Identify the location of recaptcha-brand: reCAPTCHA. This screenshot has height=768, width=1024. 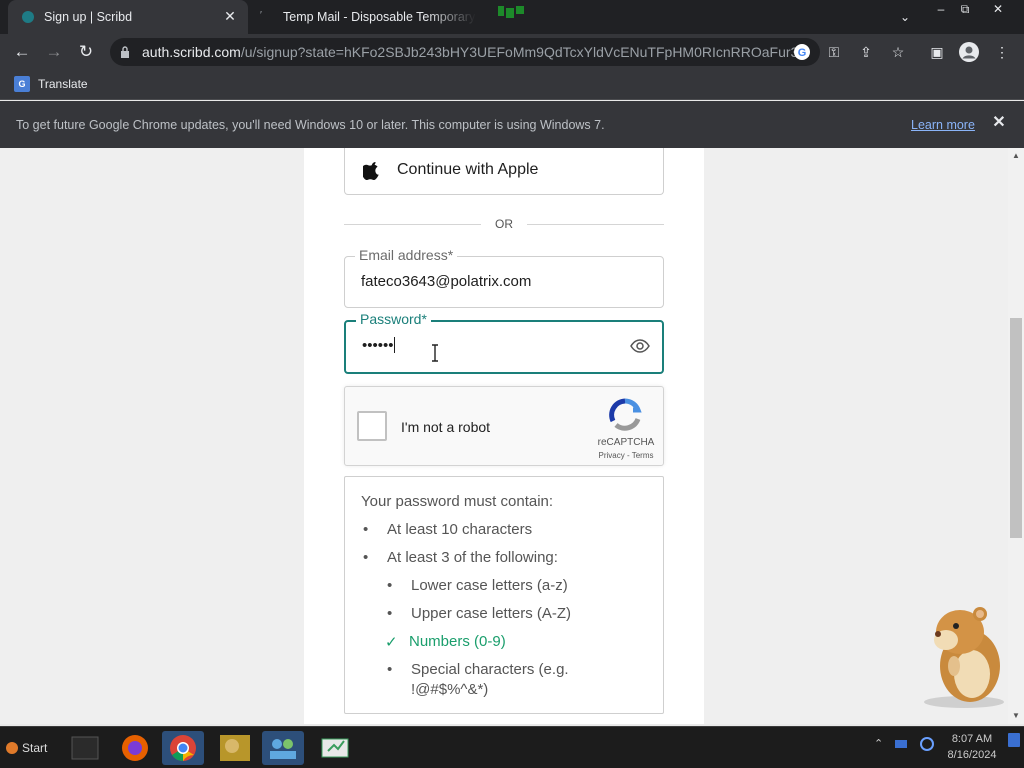
(626, 442).